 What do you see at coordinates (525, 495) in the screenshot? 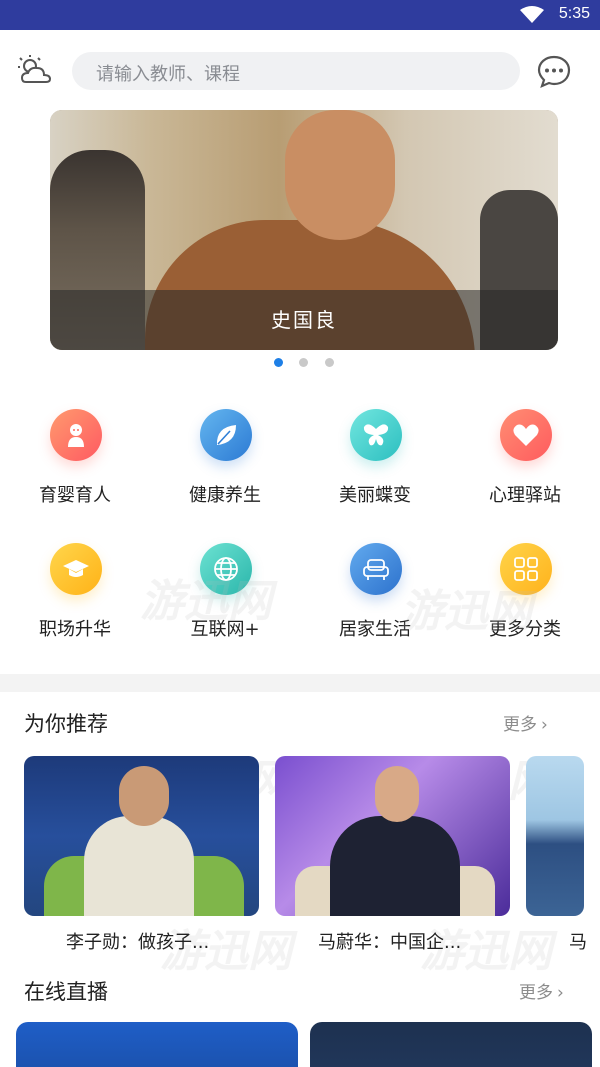
I see `category-label: 心理驿站` at bounding box center [525, 495].